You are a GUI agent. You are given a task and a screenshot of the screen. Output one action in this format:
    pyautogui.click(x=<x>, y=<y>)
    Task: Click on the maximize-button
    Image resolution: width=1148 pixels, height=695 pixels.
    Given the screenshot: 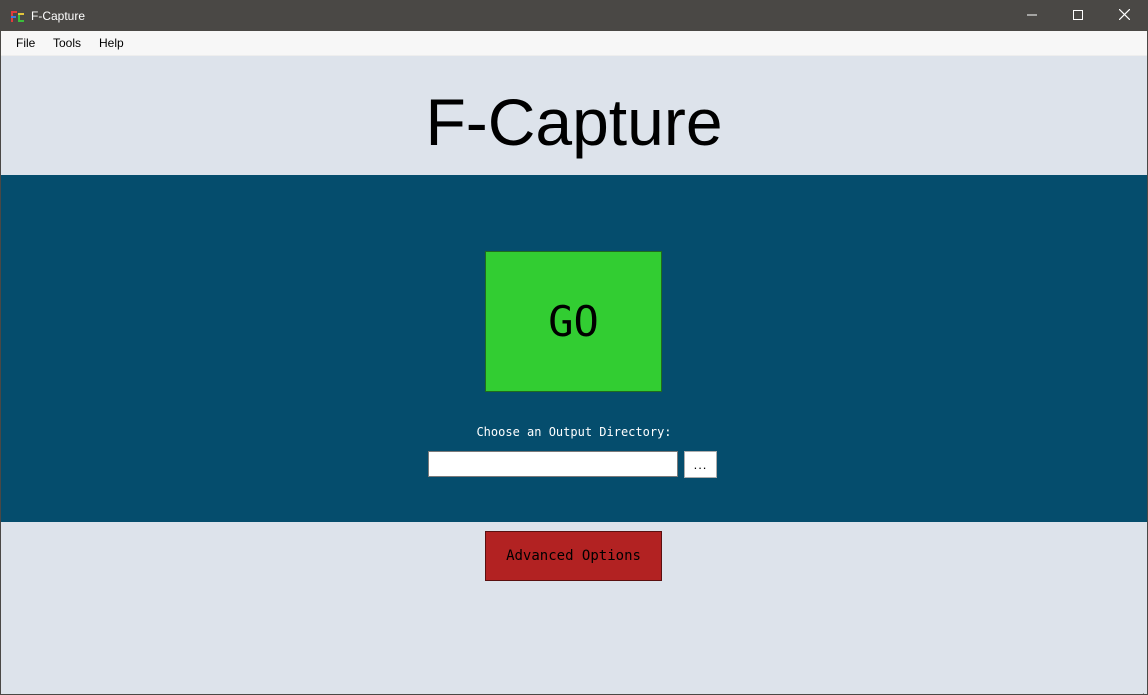 What is the action you would take?
    pyautogui.click(x=1078, y=16)
    